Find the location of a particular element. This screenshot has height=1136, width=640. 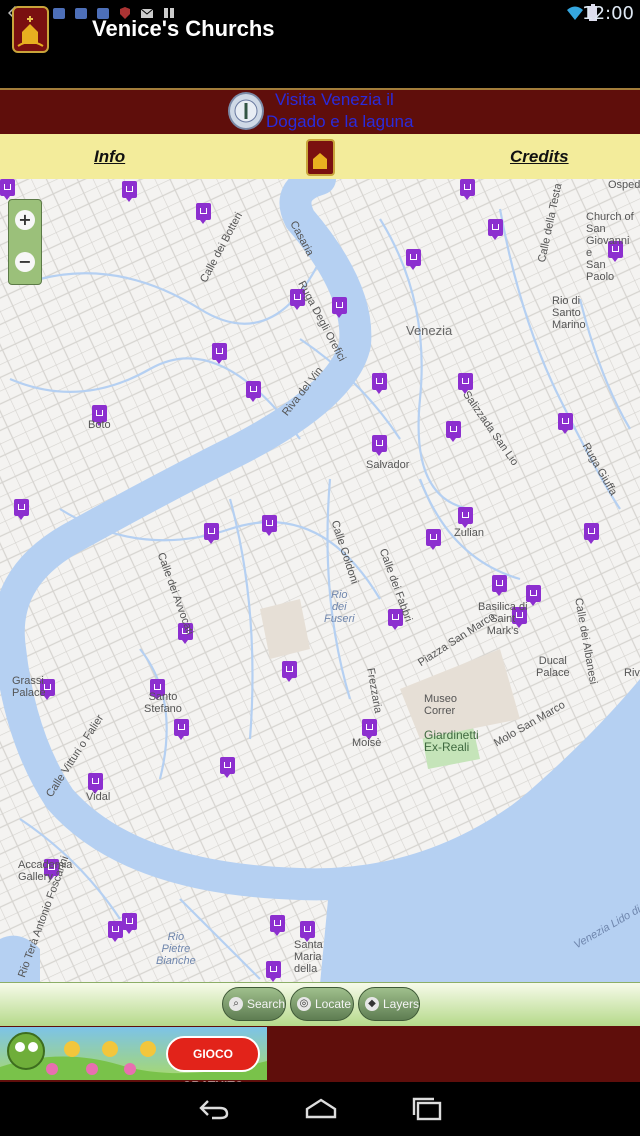

map-label: Zulian is located at coordinates (469, 533).